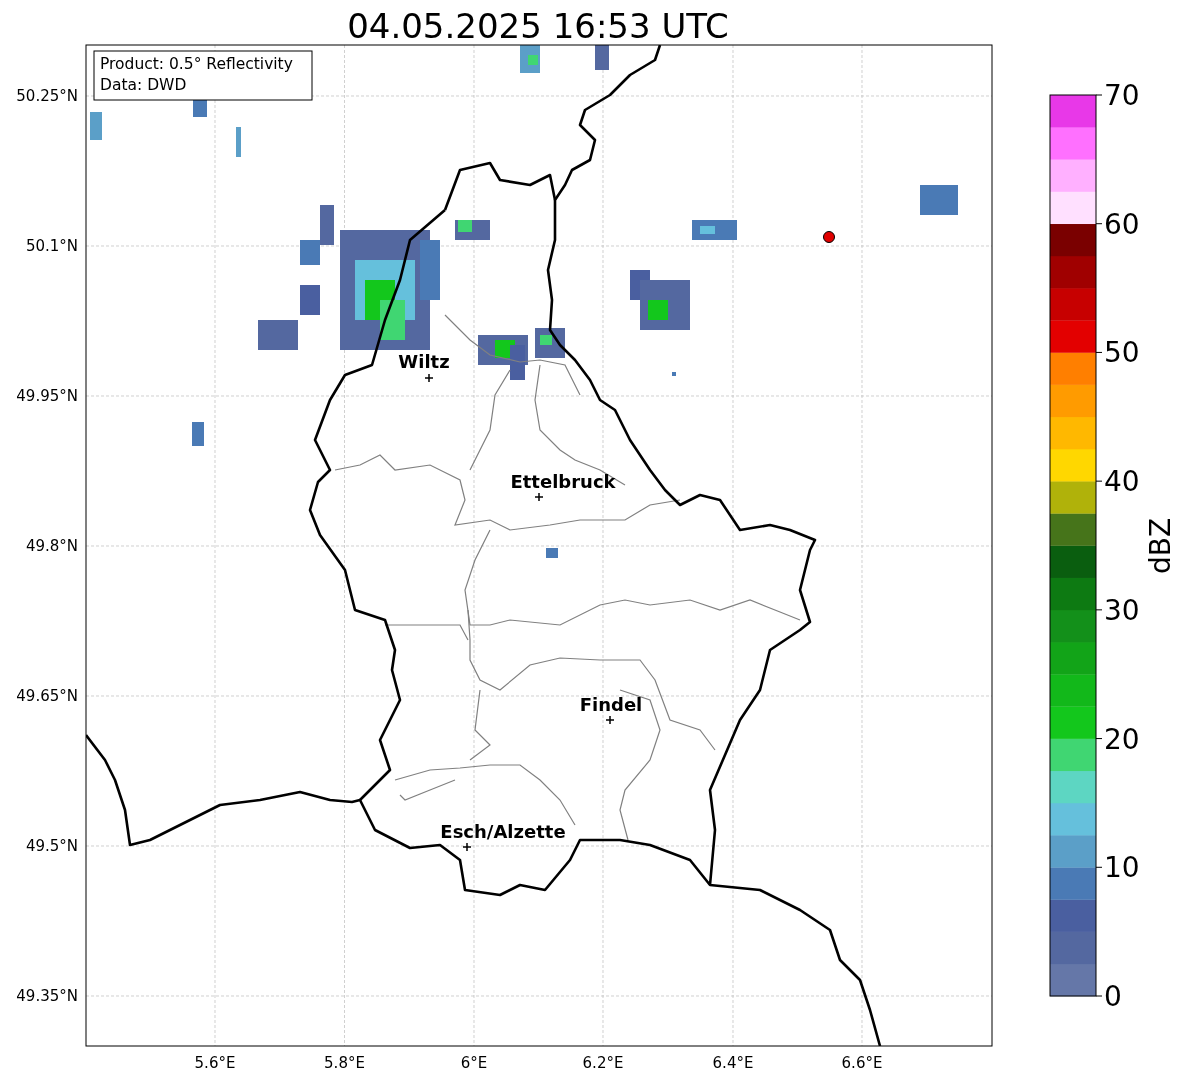  Describe the element at coordinates (344, 1063) in the screenshot. I see `axis-tick-label: 5.8°E` at that location.